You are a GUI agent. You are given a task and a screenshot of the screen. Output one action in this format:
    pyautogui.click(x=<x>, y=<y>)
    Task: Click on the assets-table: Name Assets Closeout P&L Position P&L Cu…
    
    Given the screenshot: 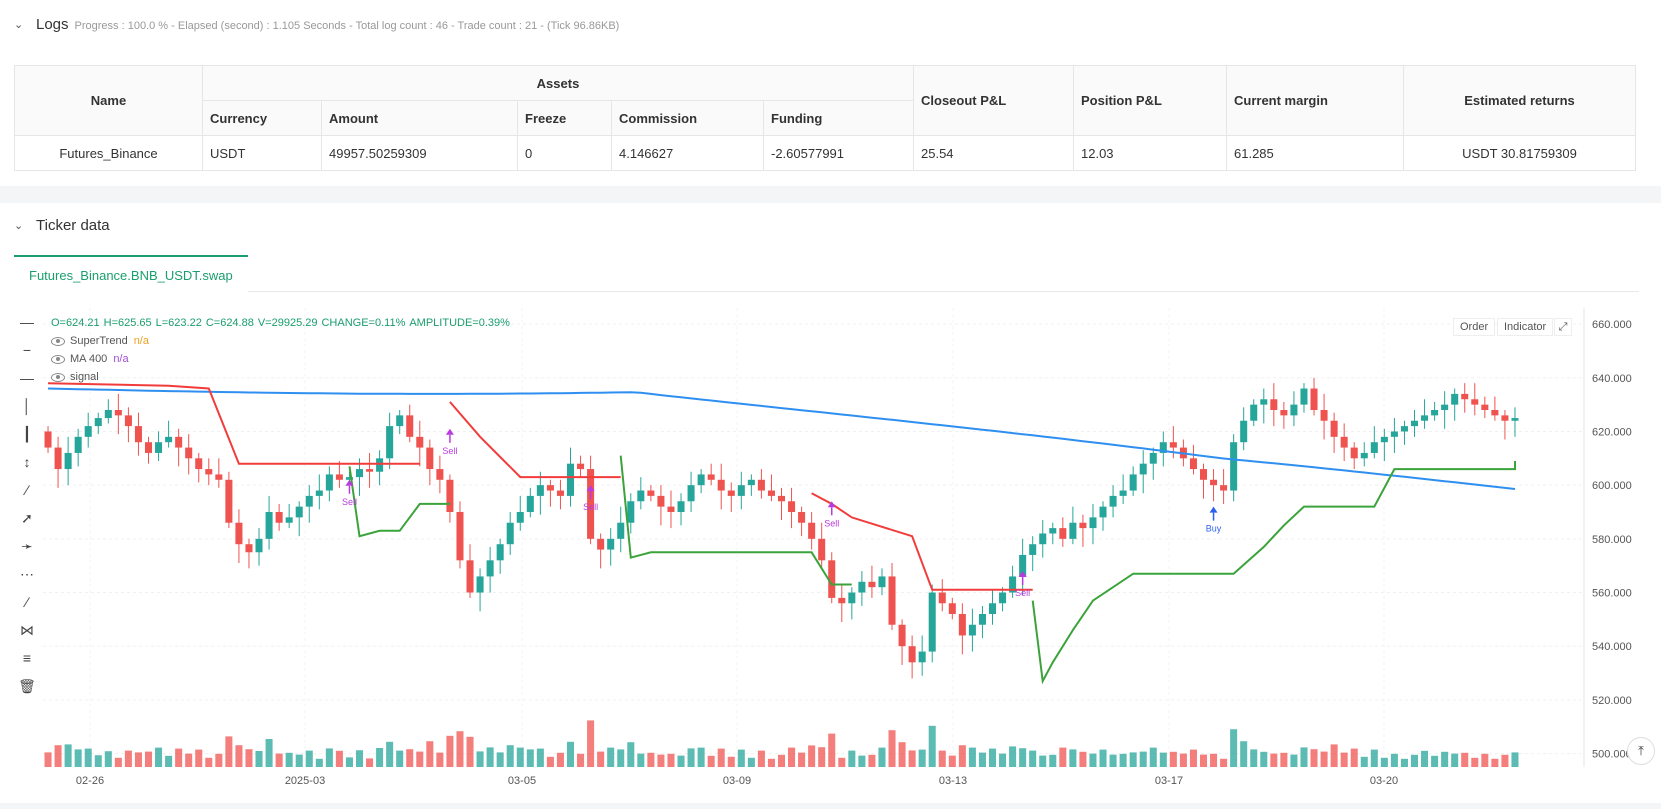 What is the action you would take?
    pyautogui.click(x=825, y=118)
    